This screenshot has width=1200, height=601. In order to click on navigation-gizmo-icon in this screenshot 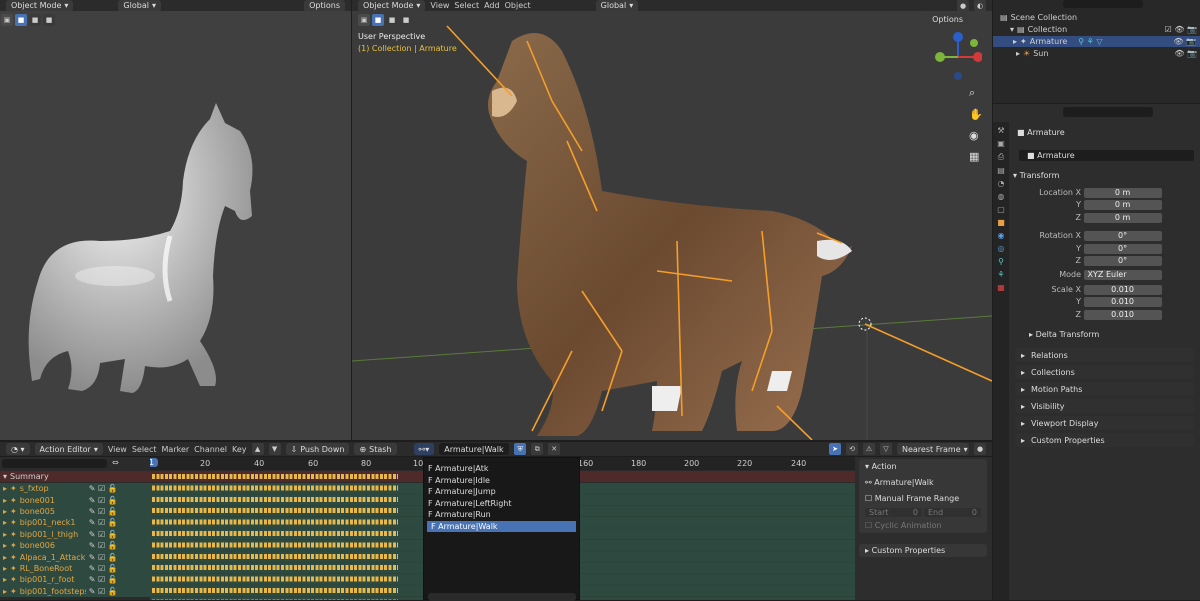, I will do `click(957, 56)`.